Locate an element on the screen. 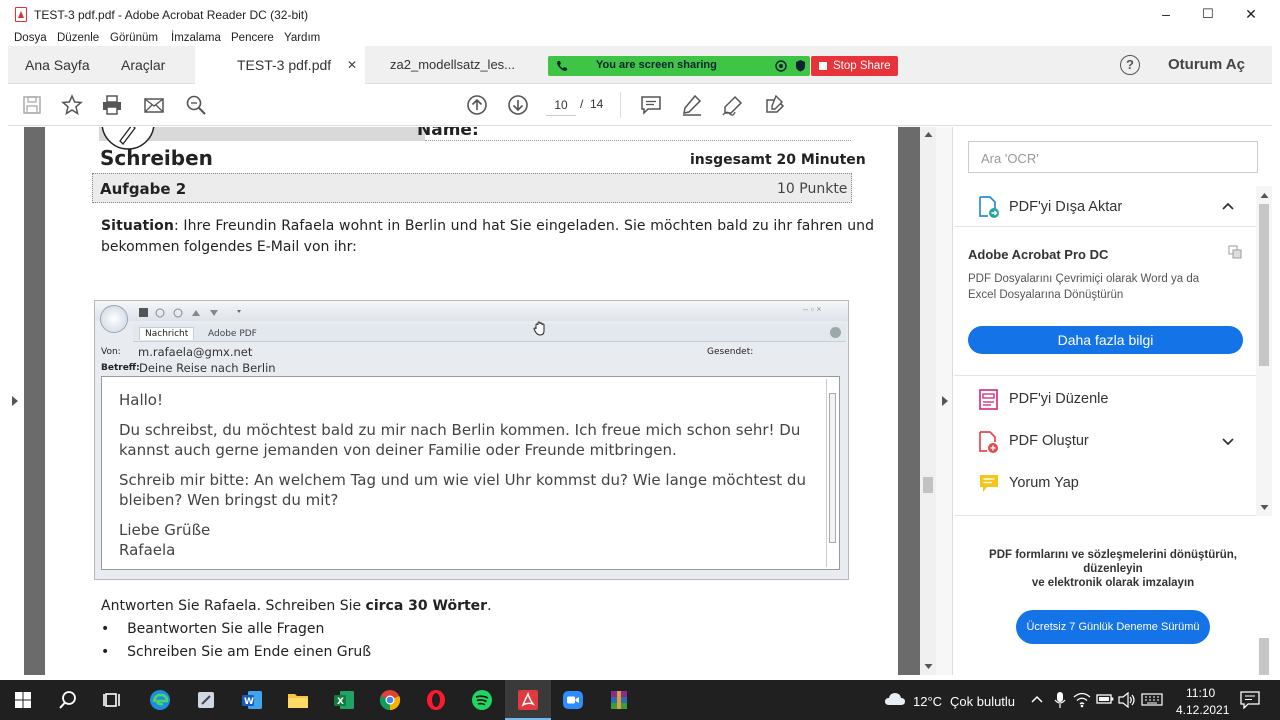 The width and height of the screenshot is (1280, 720). comment-item: Yorum Yap is located at coordinates (1105, 485).